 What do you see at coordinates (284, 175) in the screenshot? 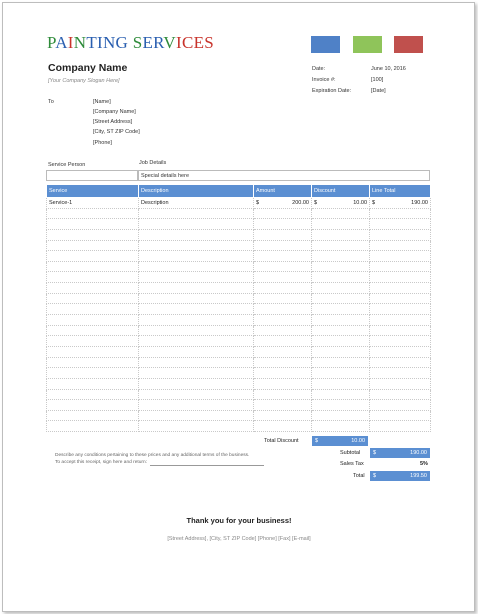
I see `job-details-field: Special details here` at bounding box center [284, 175].